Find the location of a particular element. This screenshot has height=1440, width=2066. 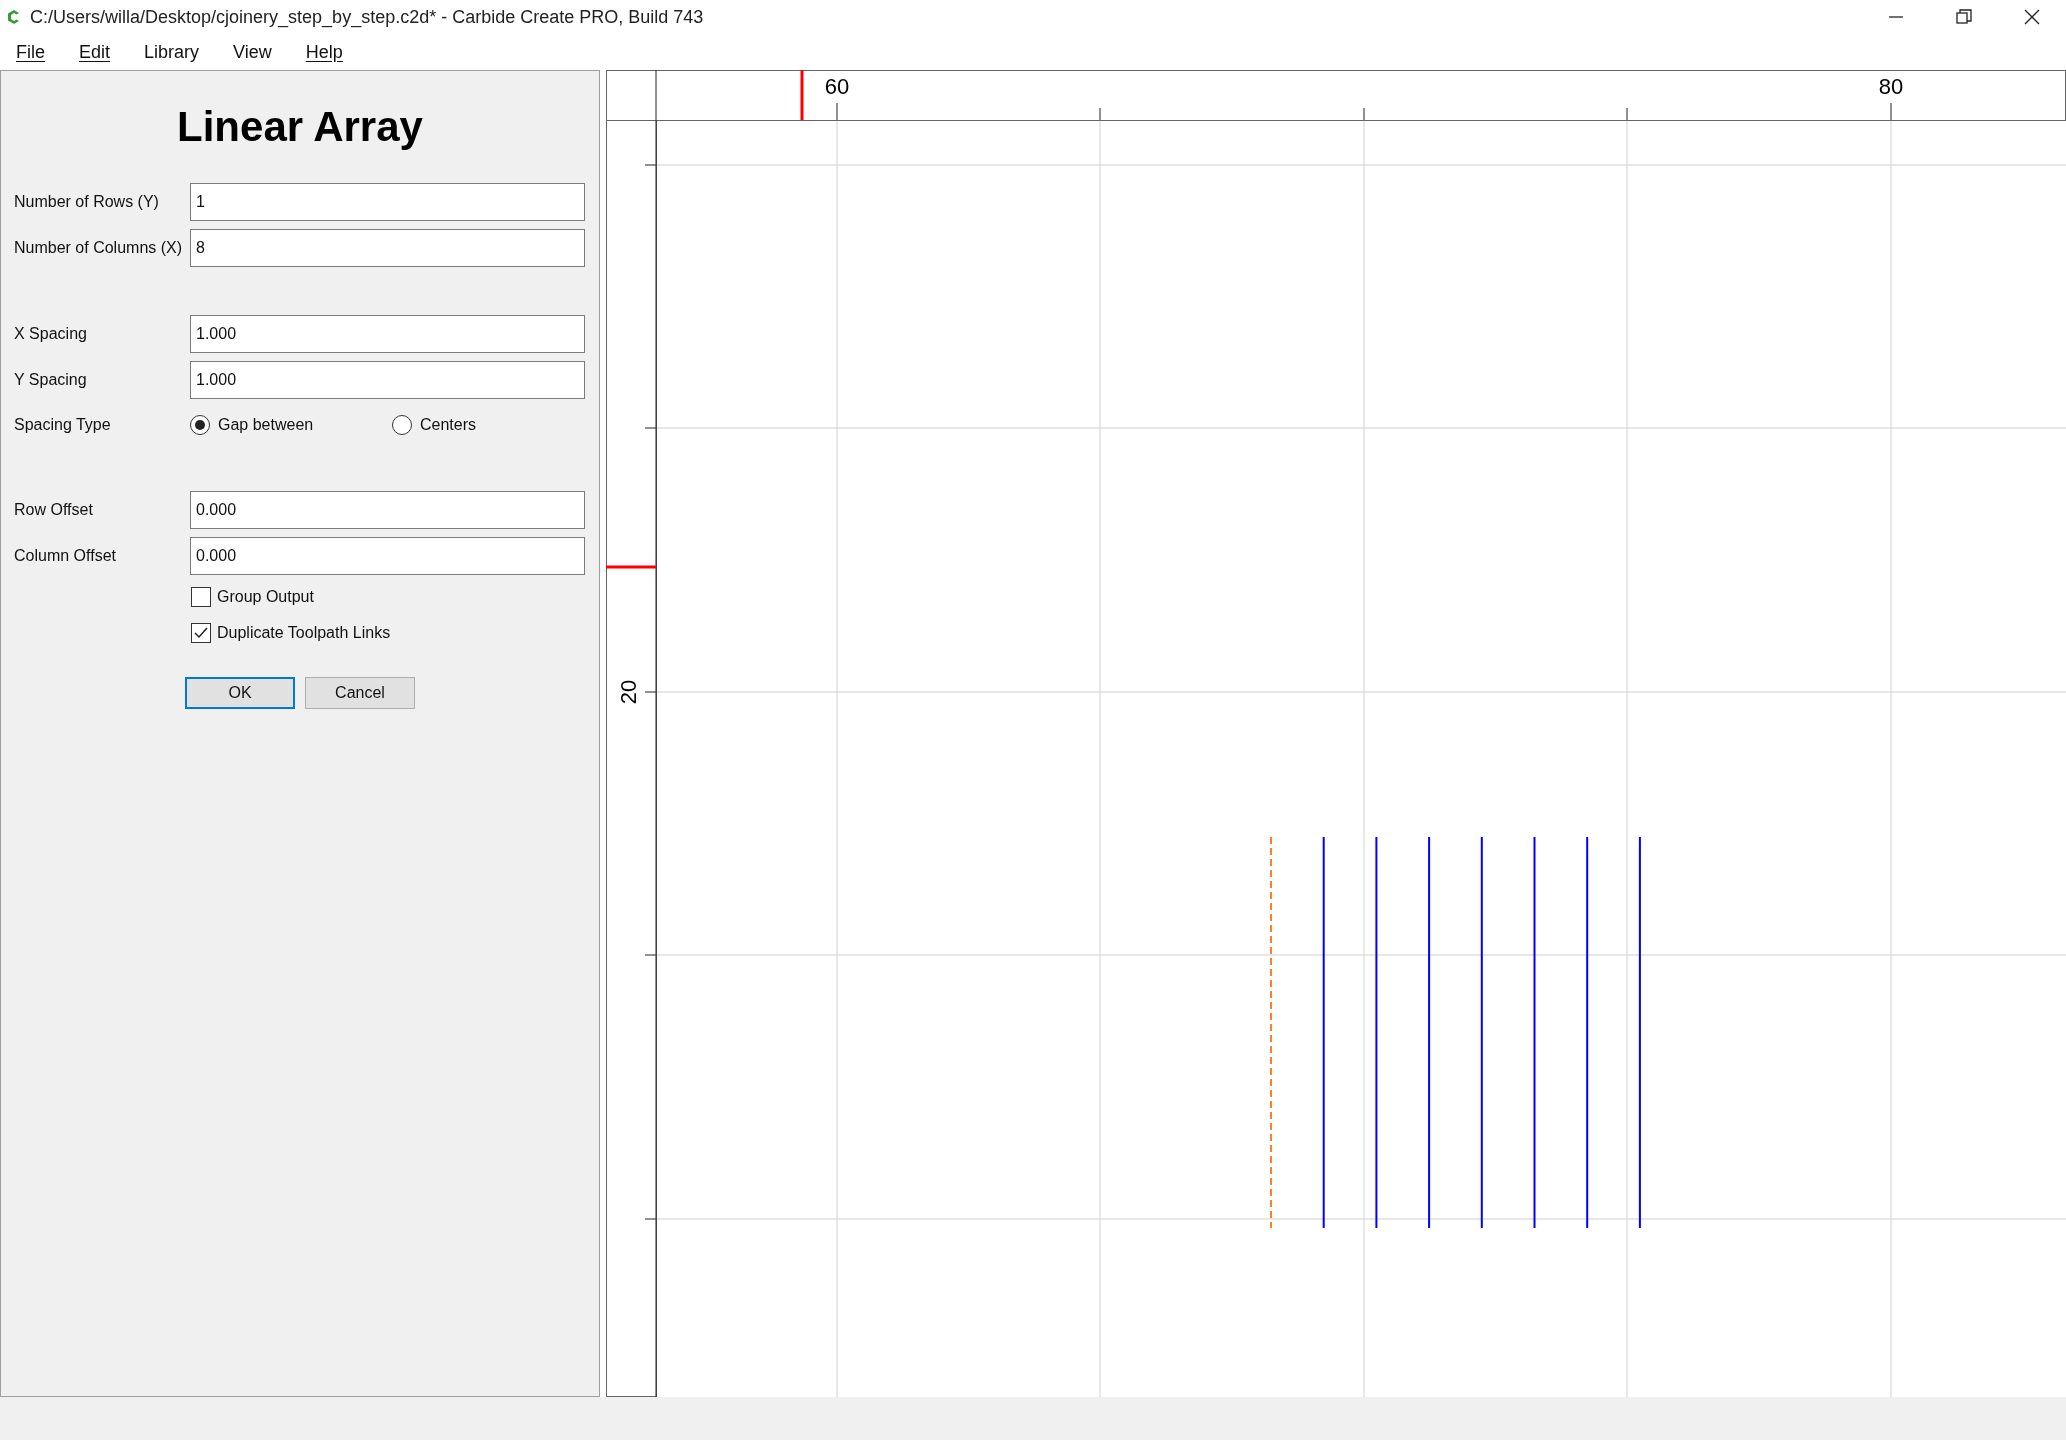

menu-item: File is located at coordinates (30, 52).